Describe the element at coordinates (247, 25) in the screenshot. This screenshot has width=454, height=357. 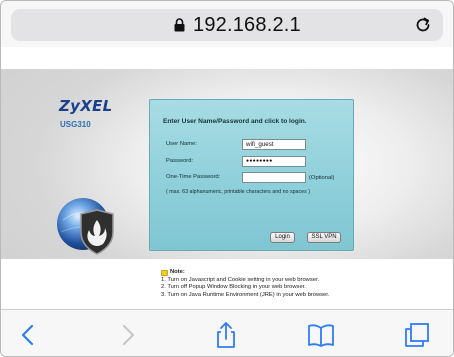
I see `url-text: 192.168.2.1` at that location.